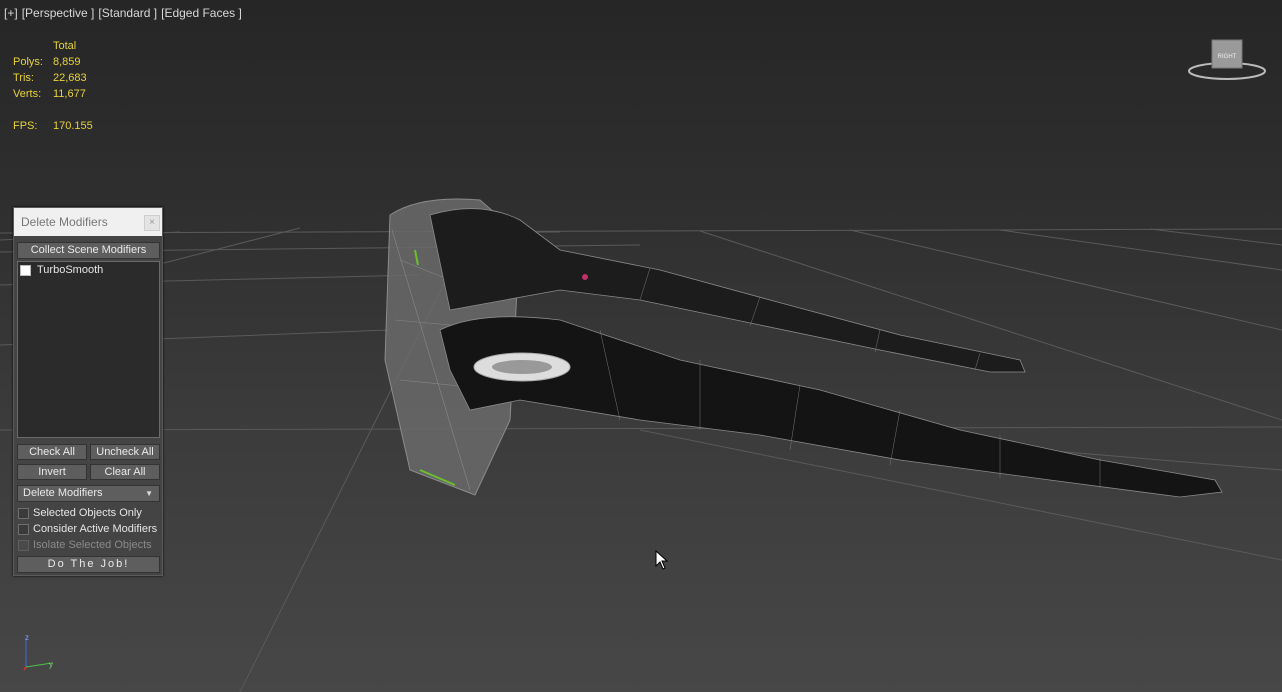 The image size is (1282, 692). Describe the element at coordinates (125, 472) in the screenshot. I see `clear-all-button: Clear All` at that location.